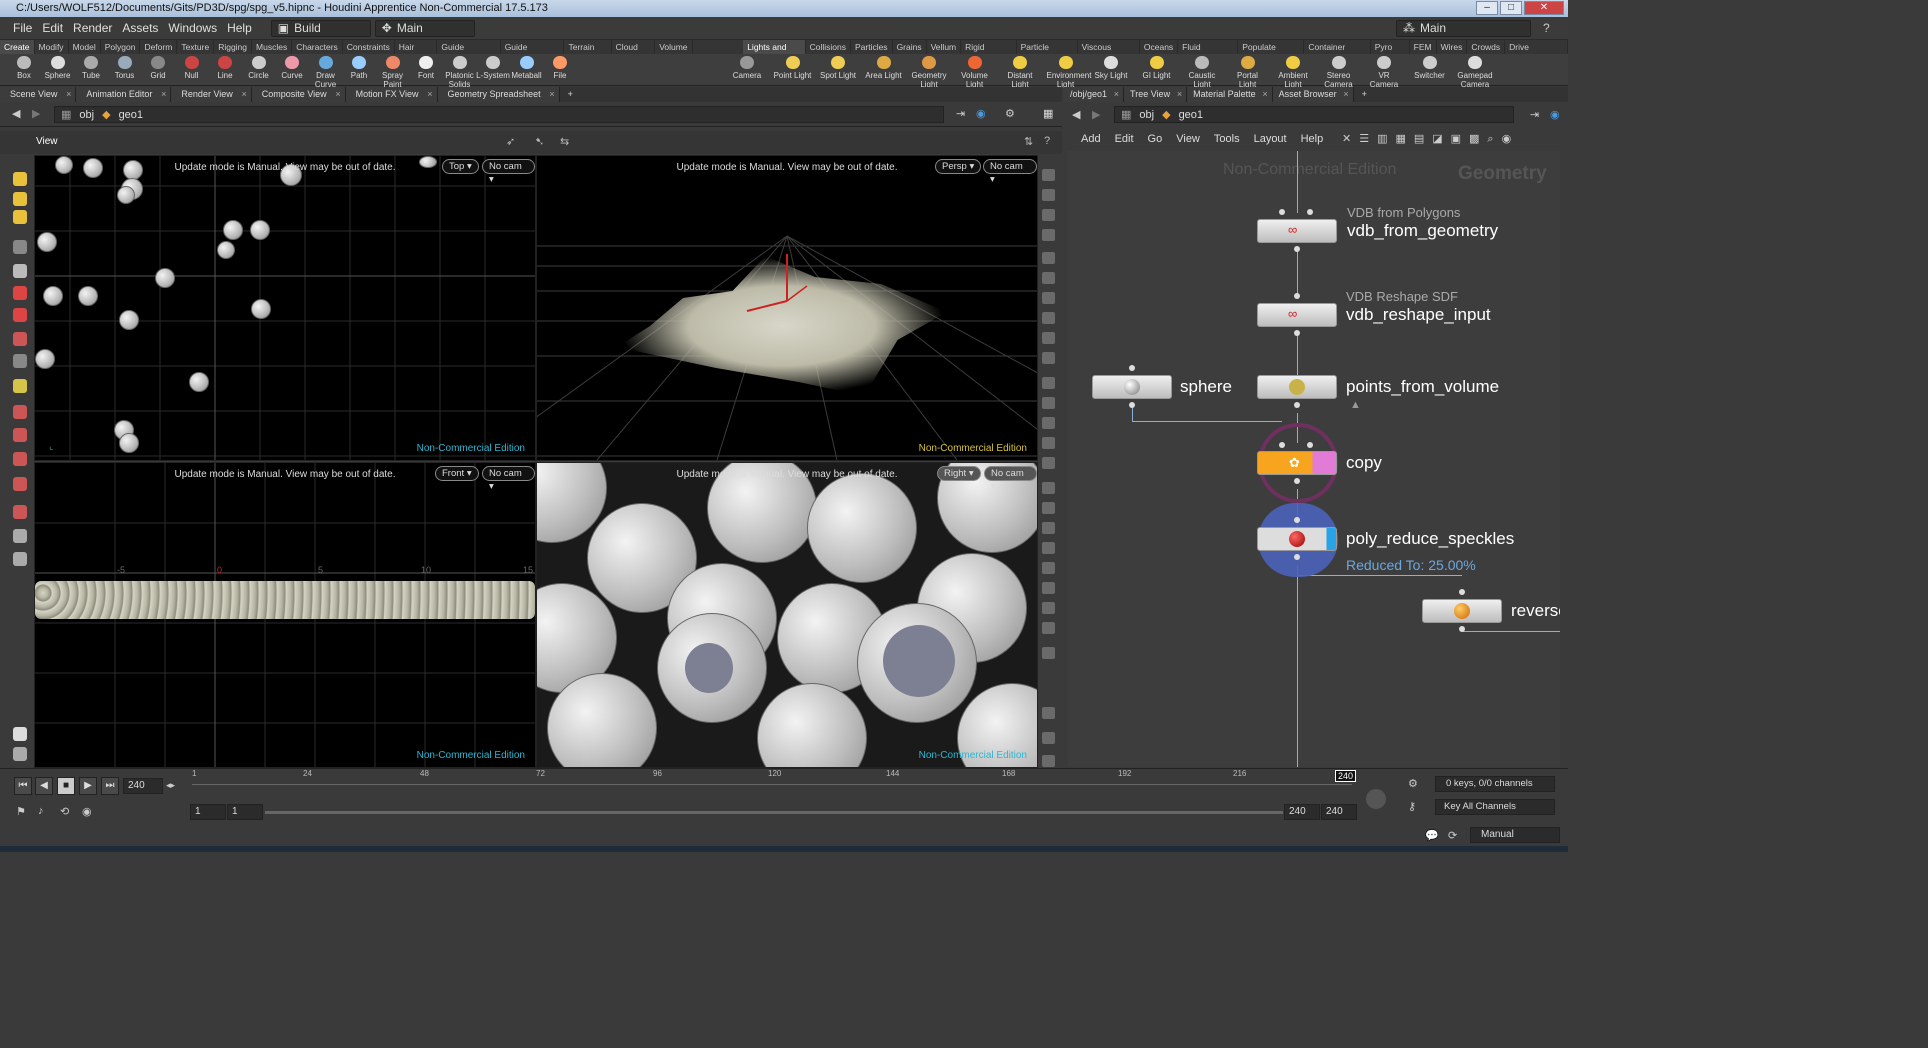 This screenshot has height=1048, width=1928. Describe the element at coordinates (1109, 53) in the screenshot. I see `shelf-tab: Viscous Fluids` at that location.